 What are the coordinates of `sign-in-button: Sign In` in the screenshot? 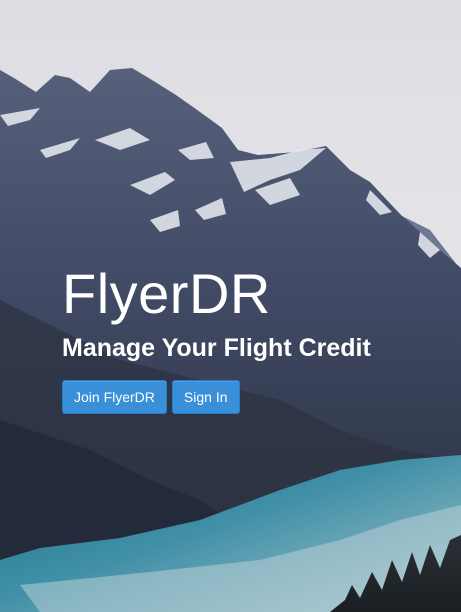 It's located at (205, 397).